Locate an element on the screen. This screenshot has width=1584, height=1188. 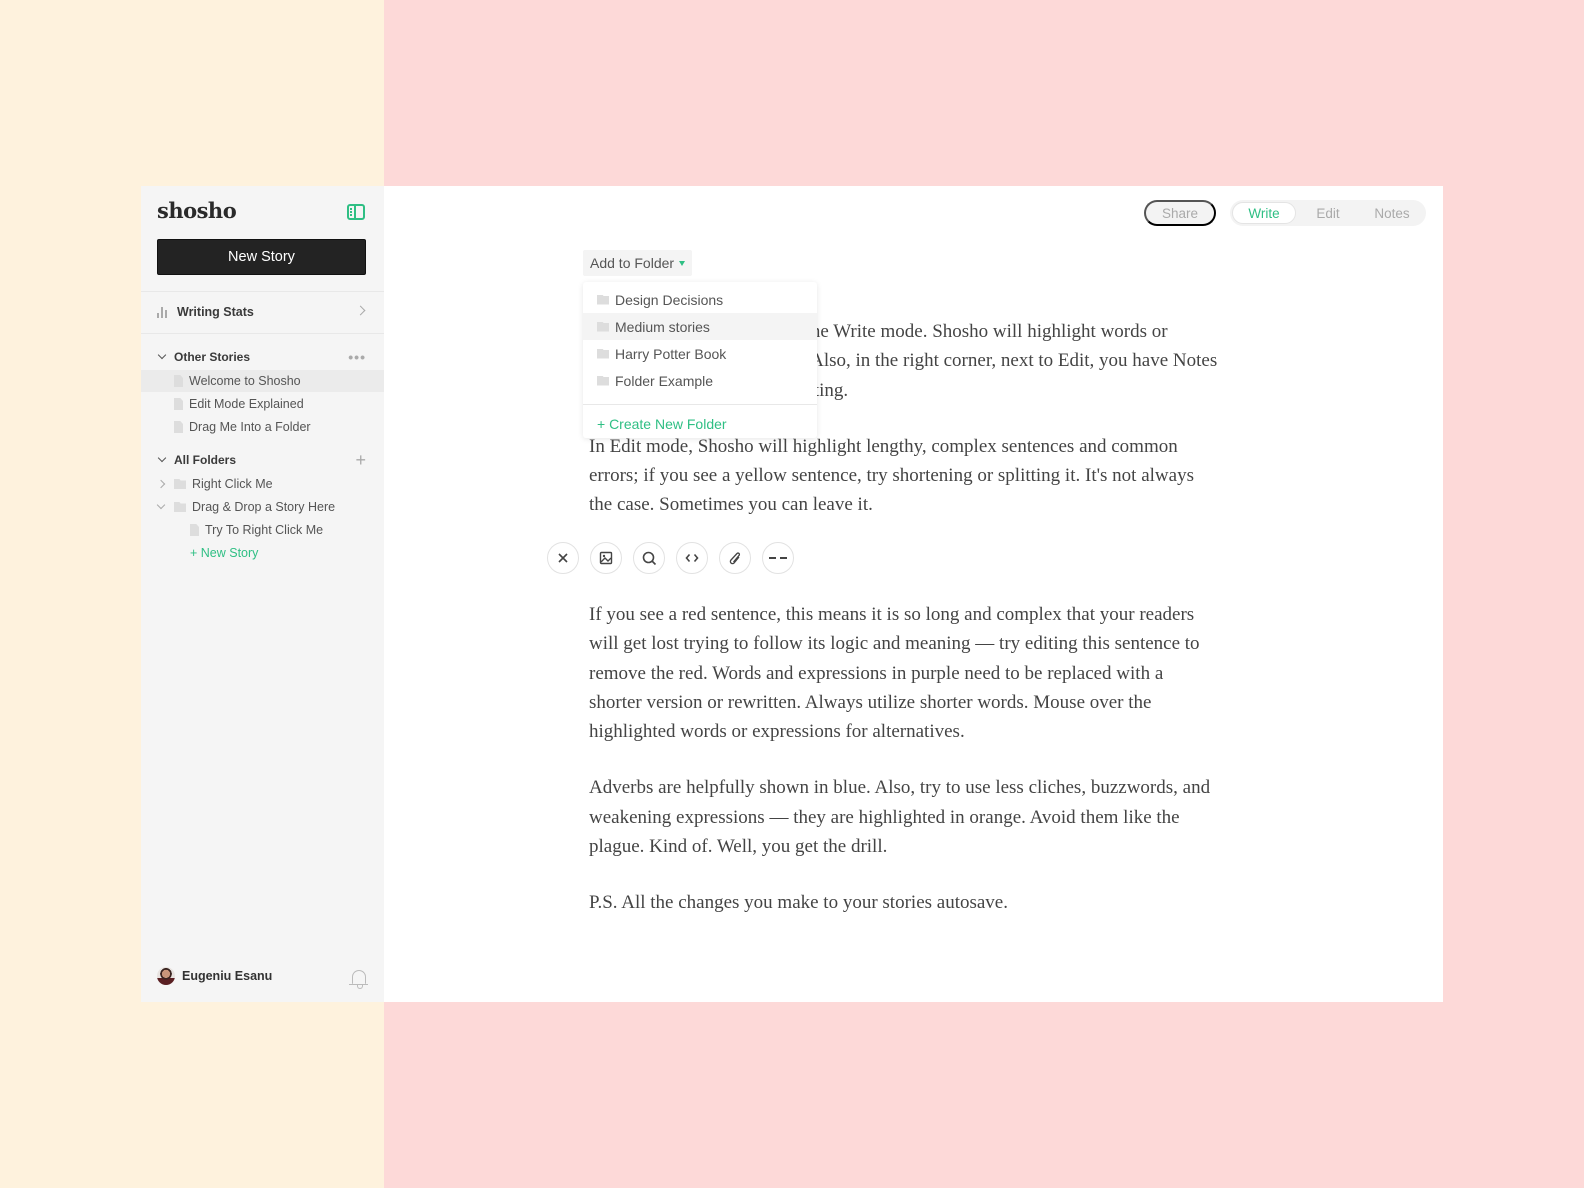
user-profile: Eugeniu Esanu is located at coordinates (214, 976).